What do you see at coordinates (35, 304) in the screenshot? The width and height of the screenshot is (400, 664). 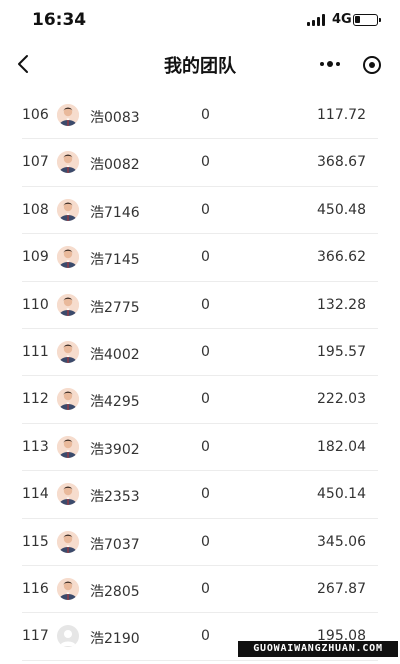 I see `member-rank: 110` at bounding box center [35, 304].